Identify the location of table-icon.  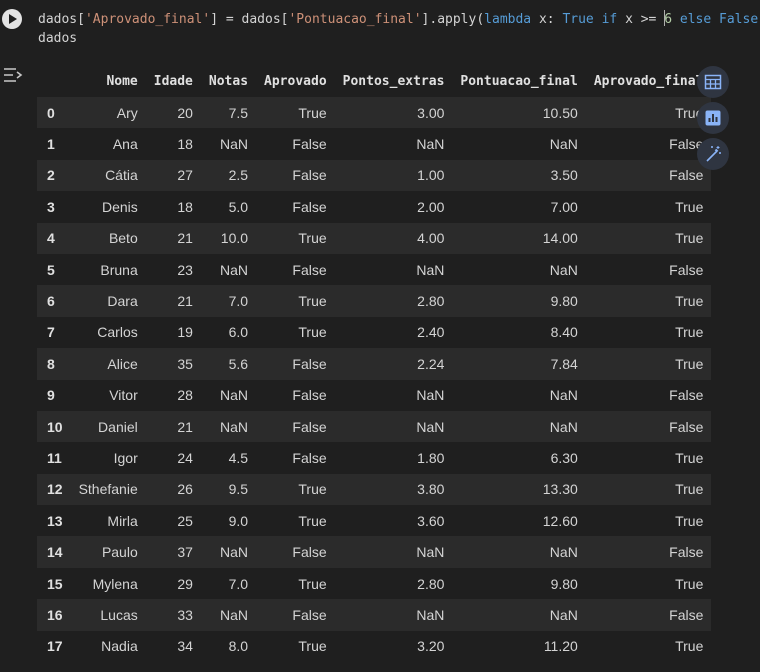
(713, 82).